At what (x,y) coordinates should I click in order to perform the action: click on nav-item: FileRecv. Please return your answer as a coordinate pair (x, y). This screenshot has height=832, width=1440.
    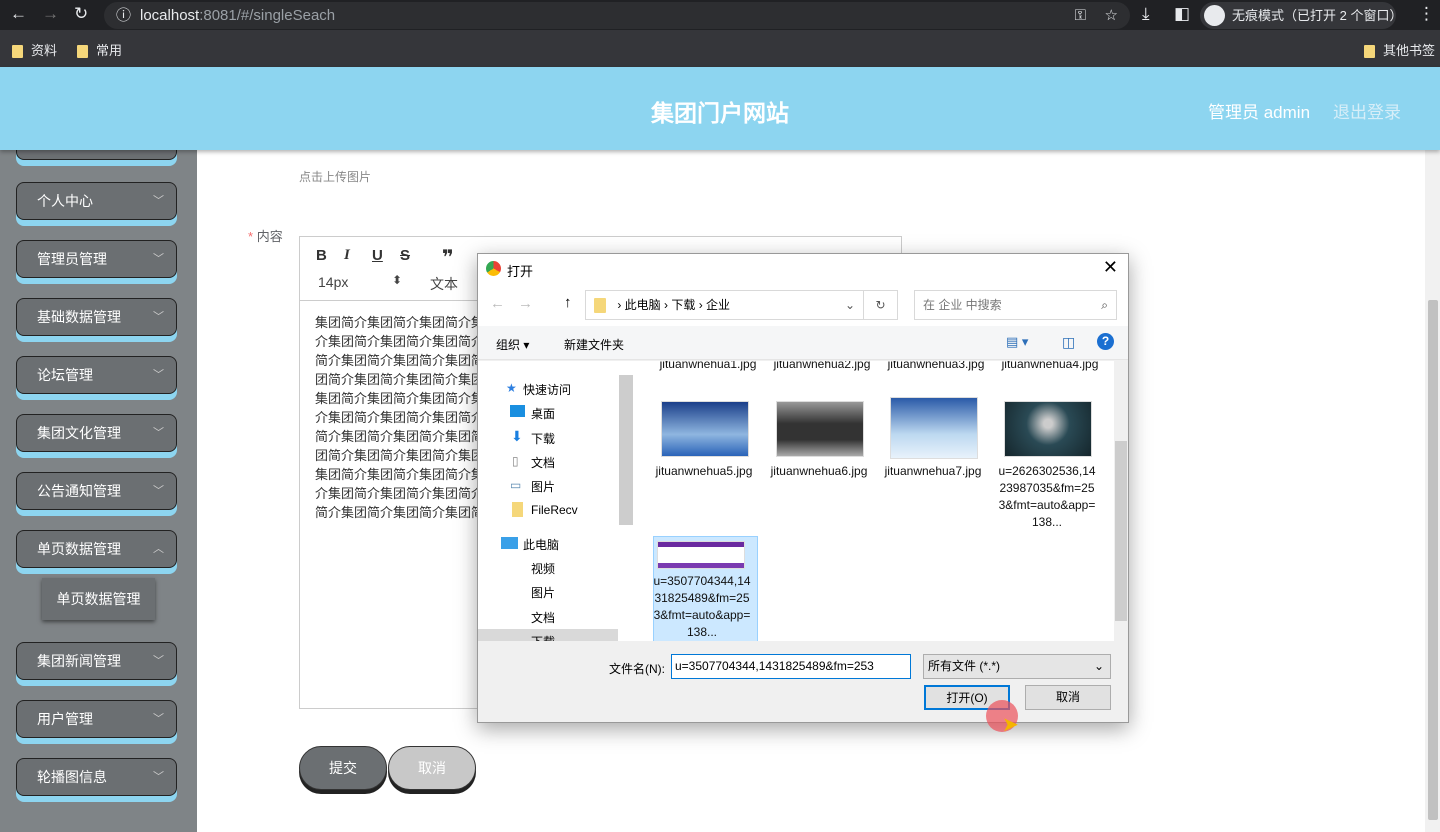
    Looking at the image, I should click on (554, 510).